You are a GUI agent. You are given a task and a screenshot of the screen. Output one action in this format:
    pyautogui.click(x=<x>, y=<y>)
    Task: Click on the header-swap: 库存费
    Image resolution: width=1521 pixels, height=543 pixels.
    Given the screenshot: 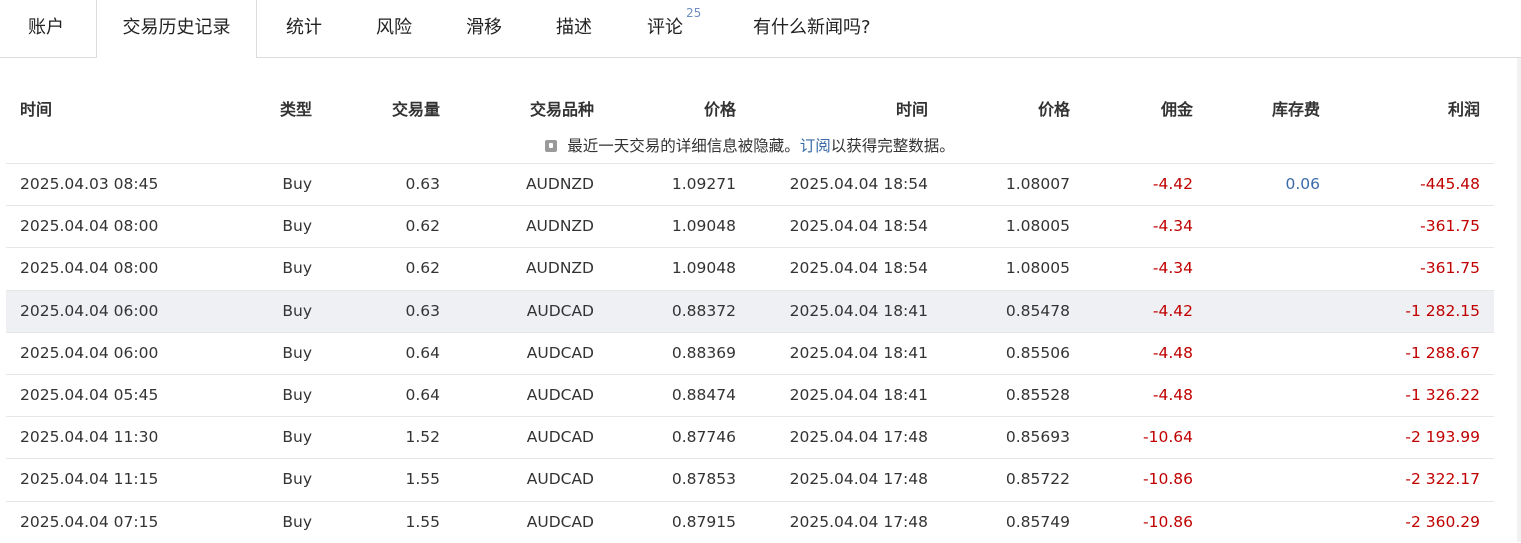 What is the action you would take?
    pyautogui.click(x=1295, y=109)
    